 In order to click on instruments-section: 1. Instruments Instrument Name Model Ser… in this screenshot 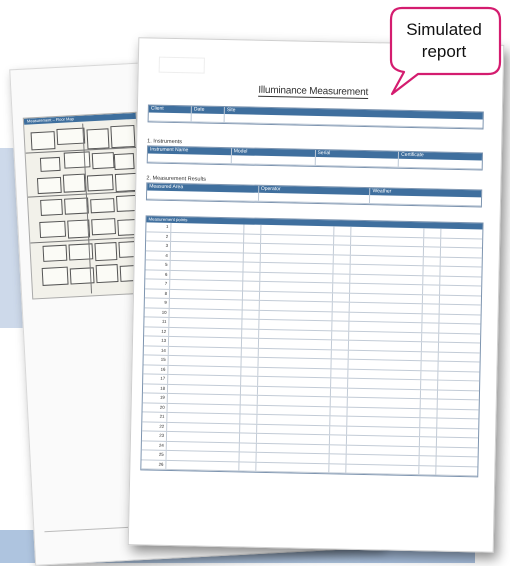, I will do `click(315, 154)`.